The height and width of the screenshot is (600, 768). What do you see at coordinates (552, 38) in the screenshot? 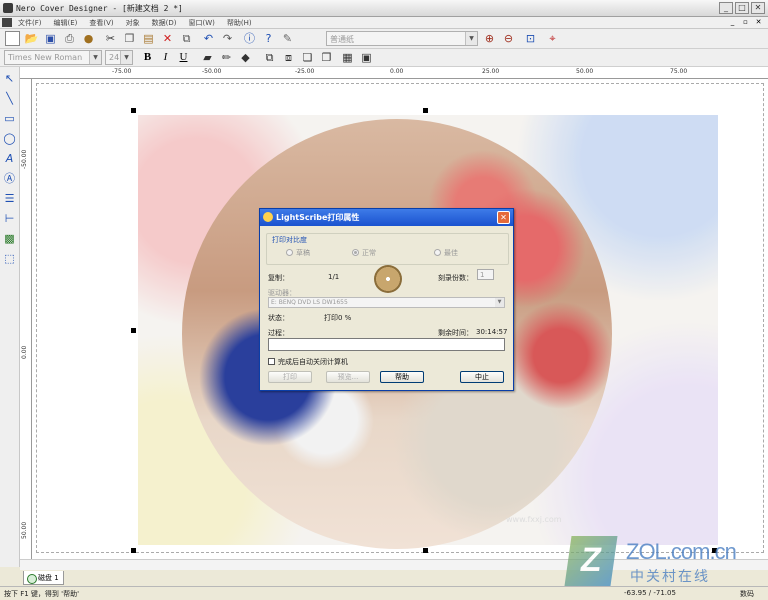
I see `zoom-selection-icon: ⌖` at bounding box center [552, 38].